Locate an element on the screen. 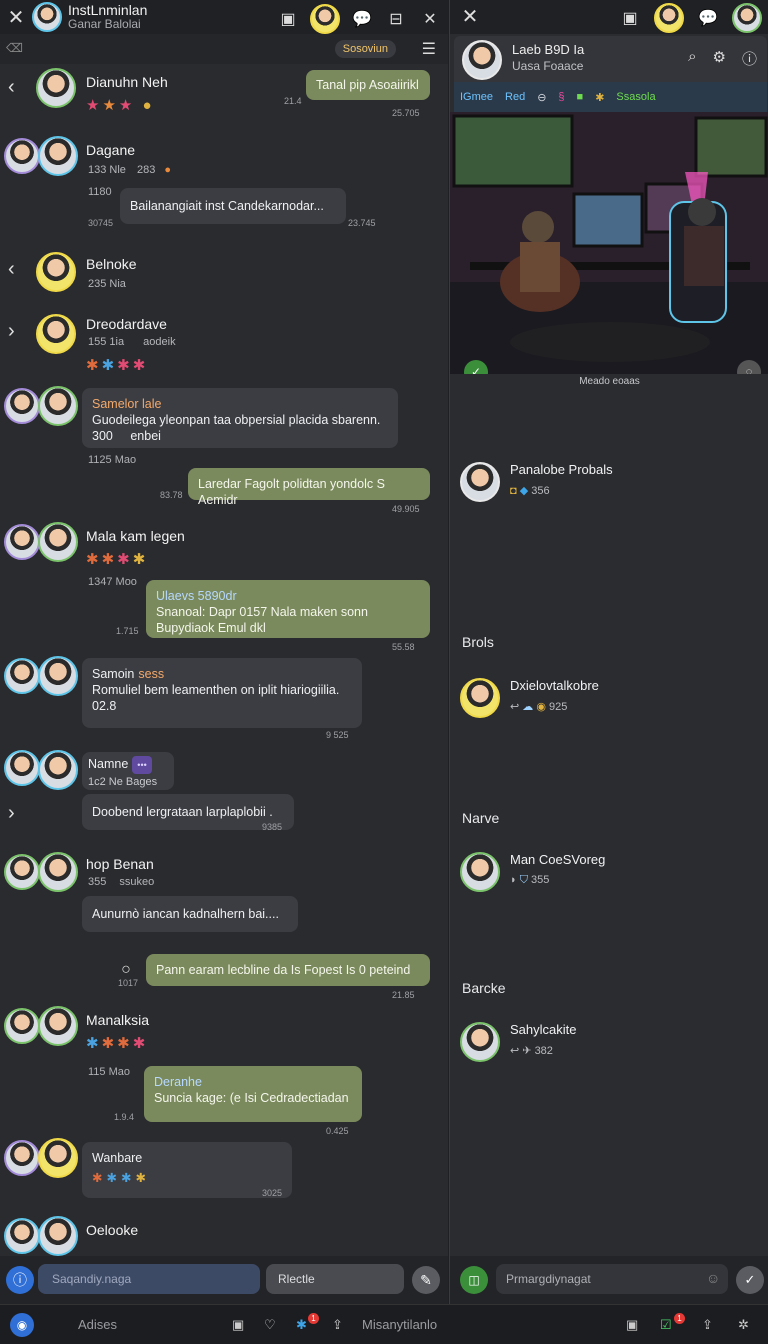 The height and width of the screenshot is (1344, 768). attach-icon: ⓘ is located at coordinates (20, 1280).